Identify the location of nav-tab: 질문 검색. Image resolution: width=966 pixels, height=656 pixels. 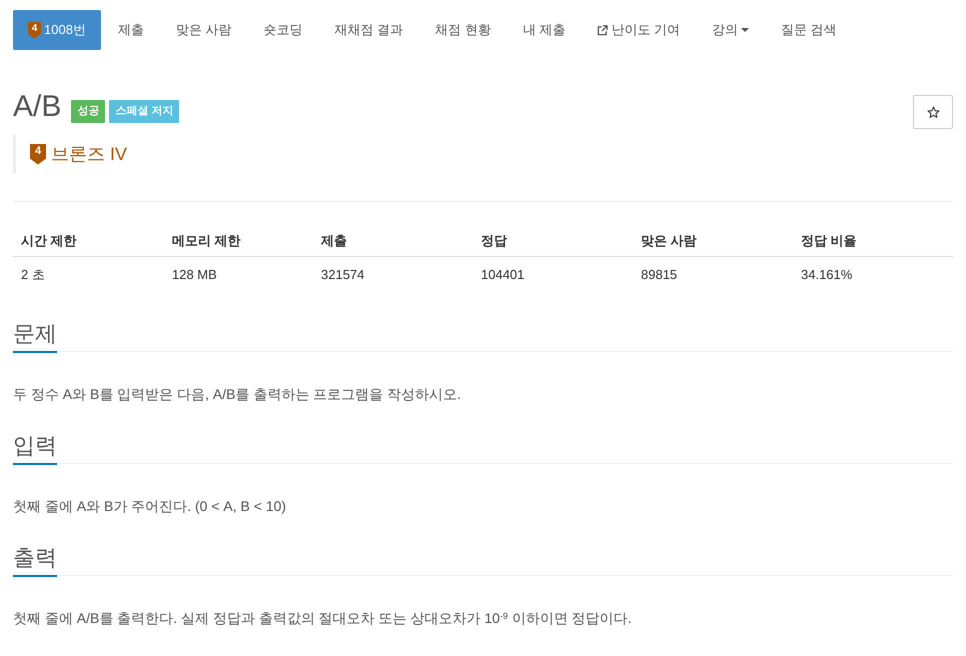
(809, 30).